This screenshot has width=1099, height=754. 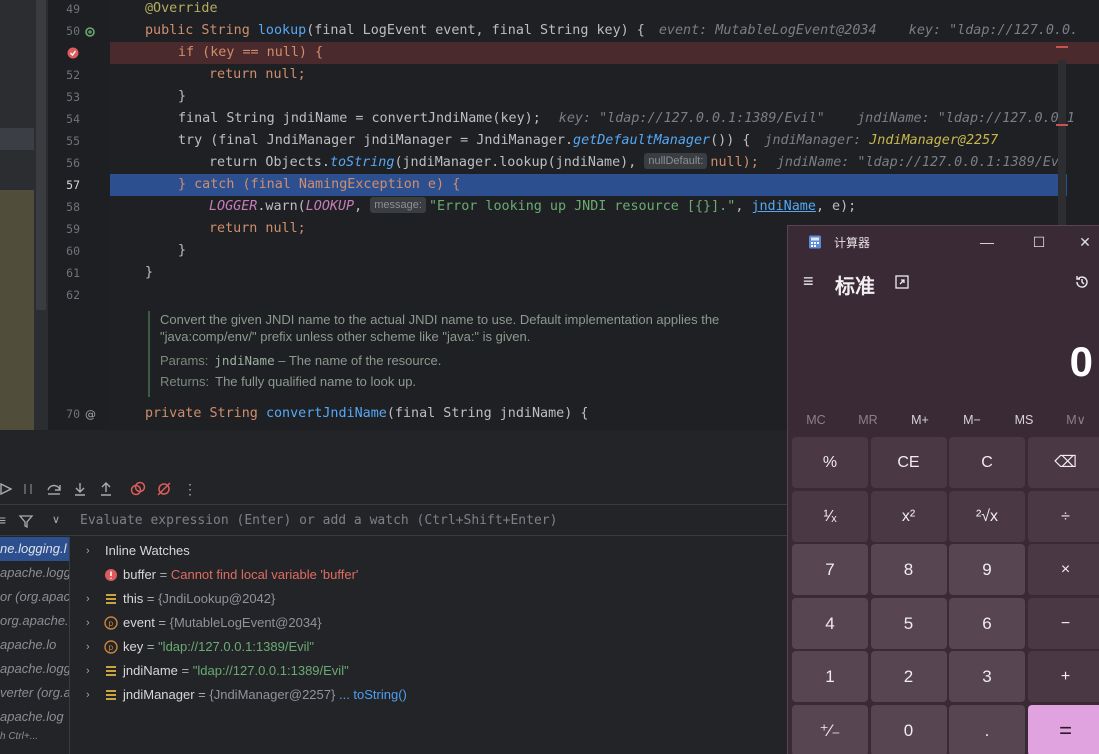 What do you see at coordinates (373, 694) in the screenshot?
I see `tostring-link: ... toString()` at bounding box center [373, 694].